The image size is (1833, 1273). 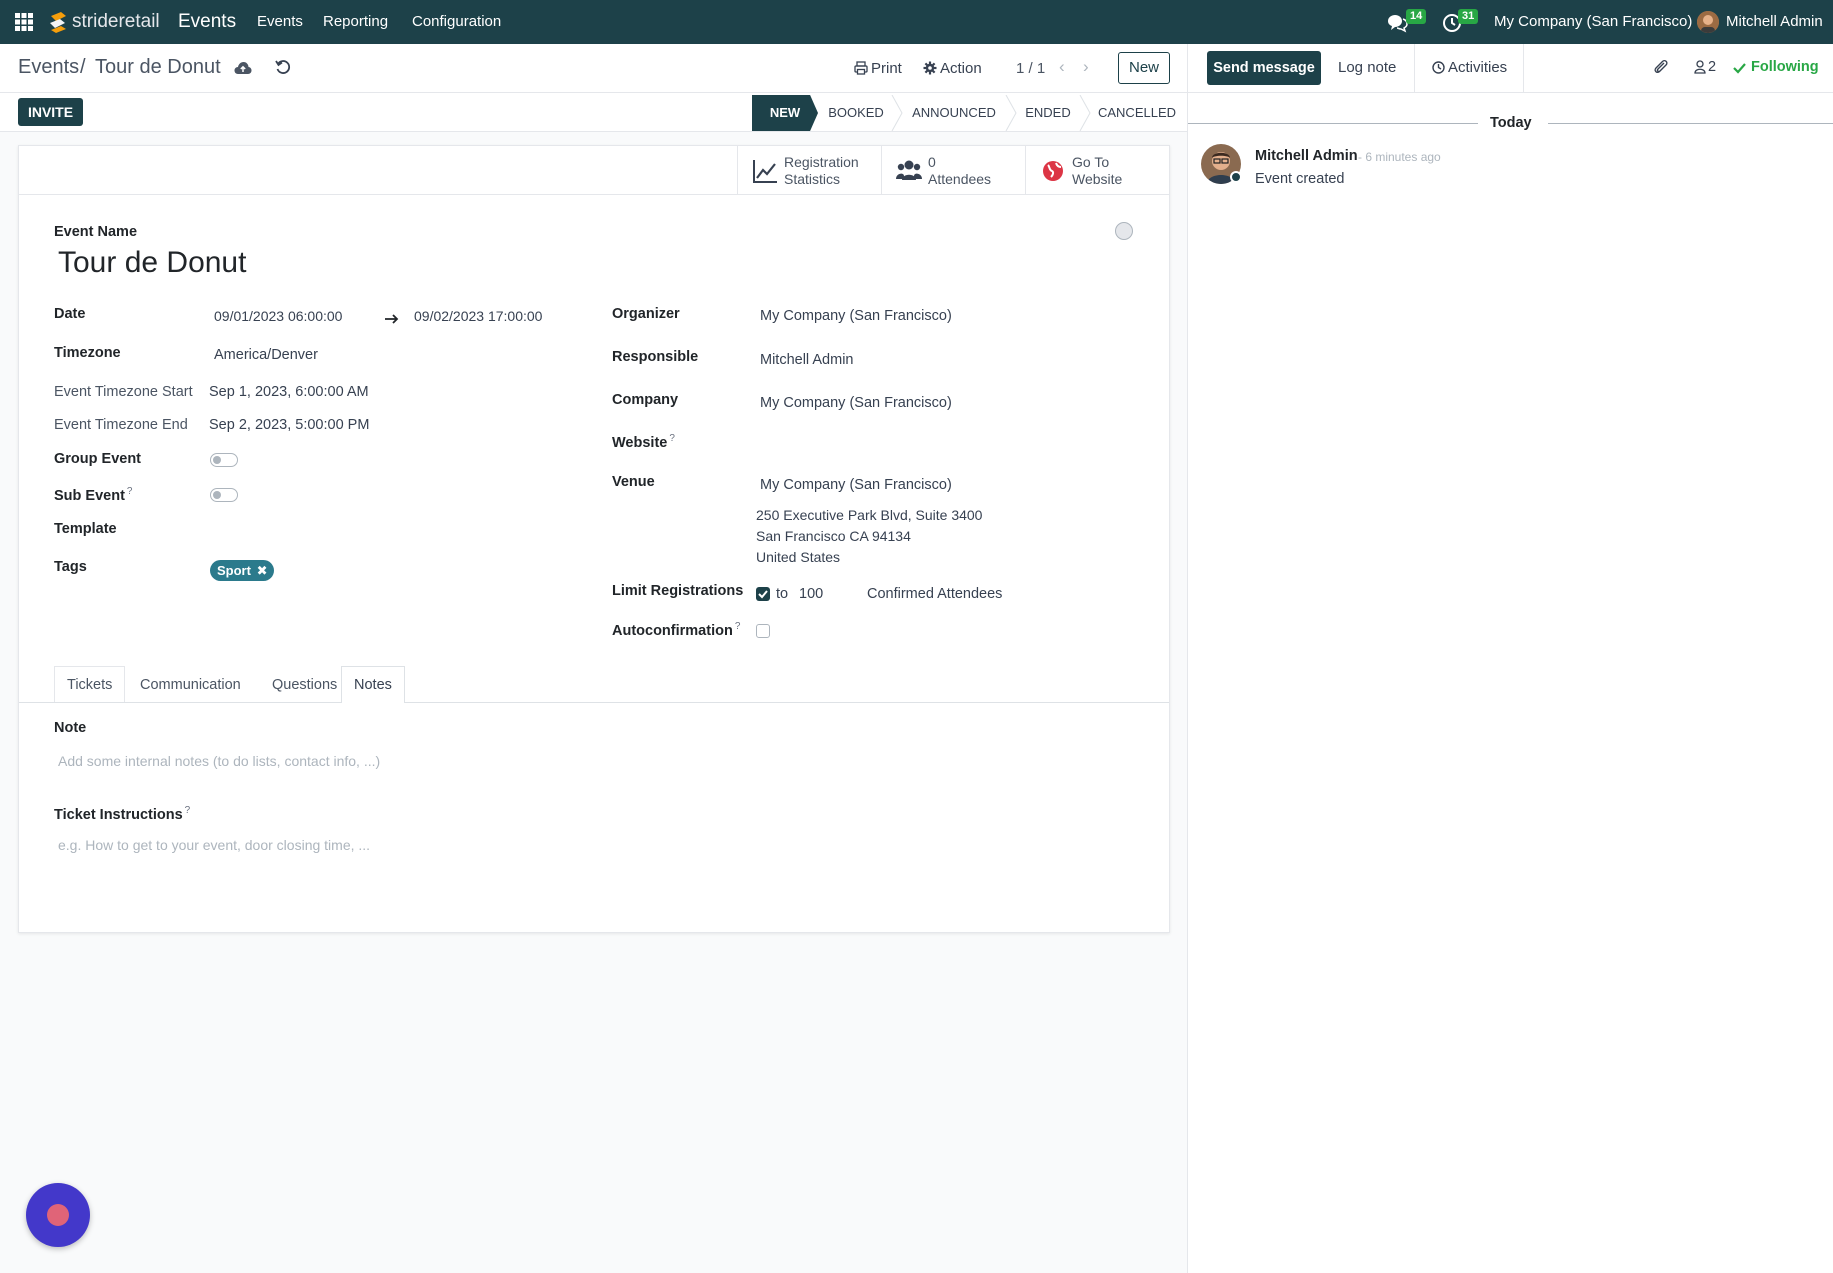 What do you see at coordinates (289, 425) in the screenshot?
I see `tz-end-value: Sep 2, 2023, 5:00:00 PM` at bounding box center [289, 425].